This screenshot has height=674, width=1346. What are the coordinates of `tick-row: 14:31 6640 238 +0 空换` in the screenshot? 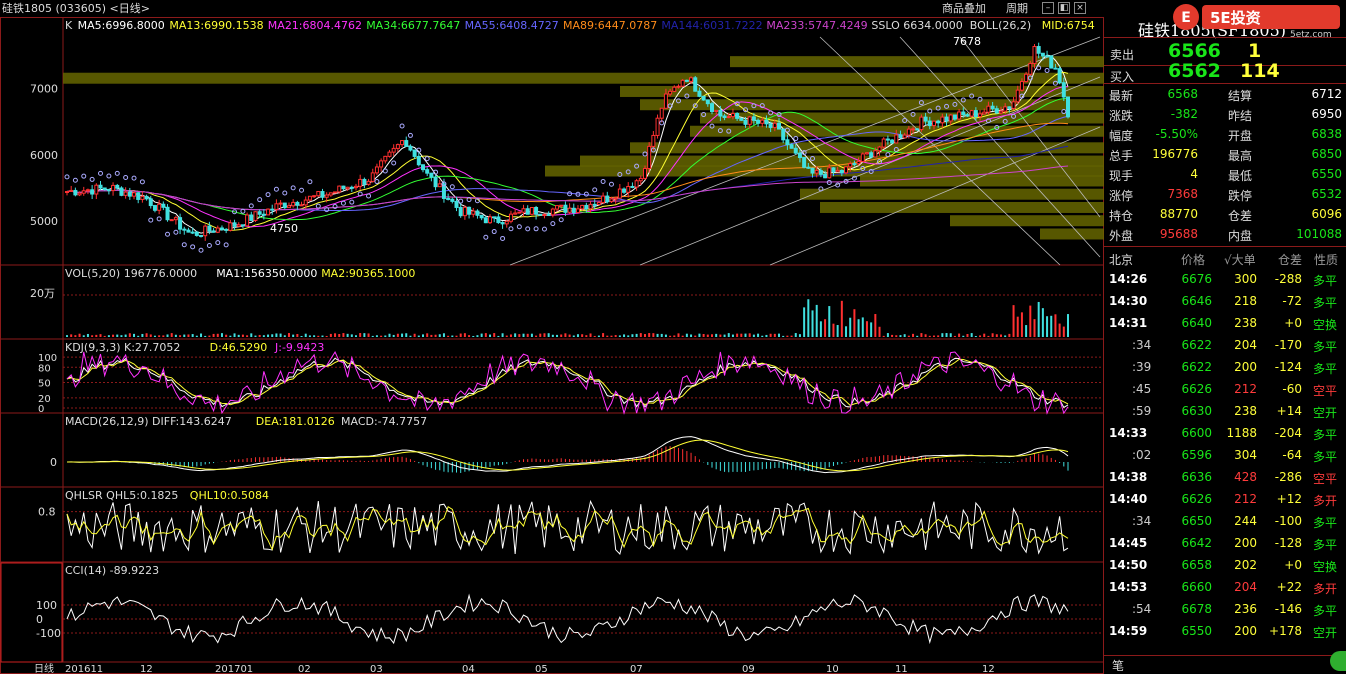 It's located at (1225, 324).